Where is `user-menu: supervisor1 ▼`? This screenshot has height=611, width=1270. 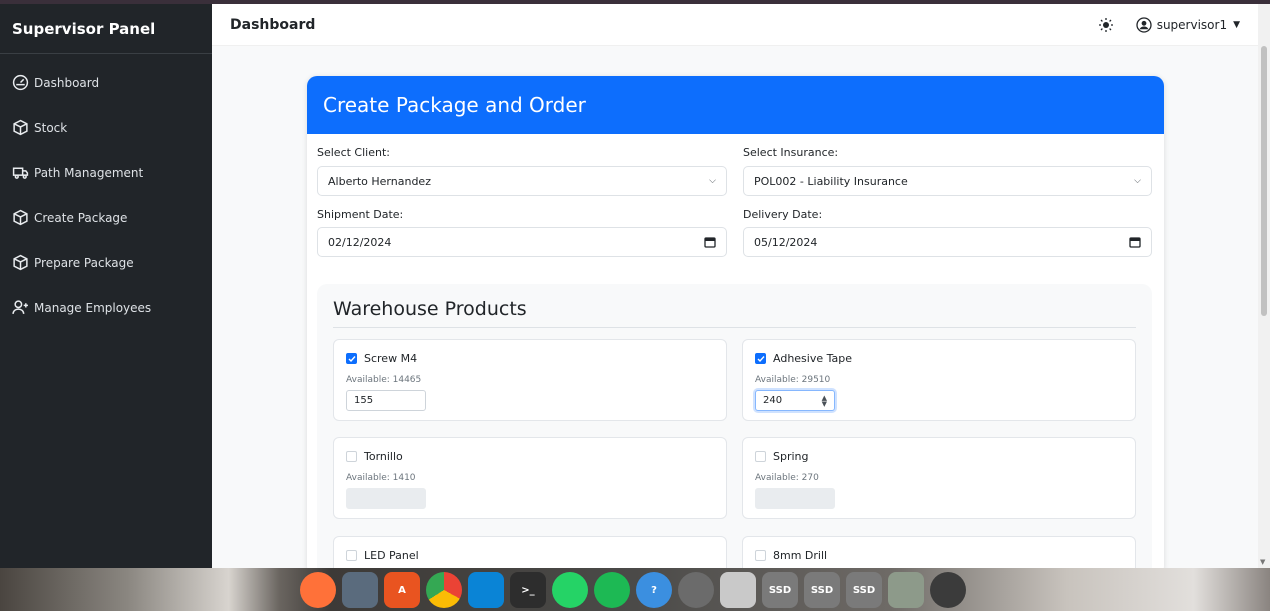
user-menu: supervisor1 ▼ is located at coordinates (1188, 24).